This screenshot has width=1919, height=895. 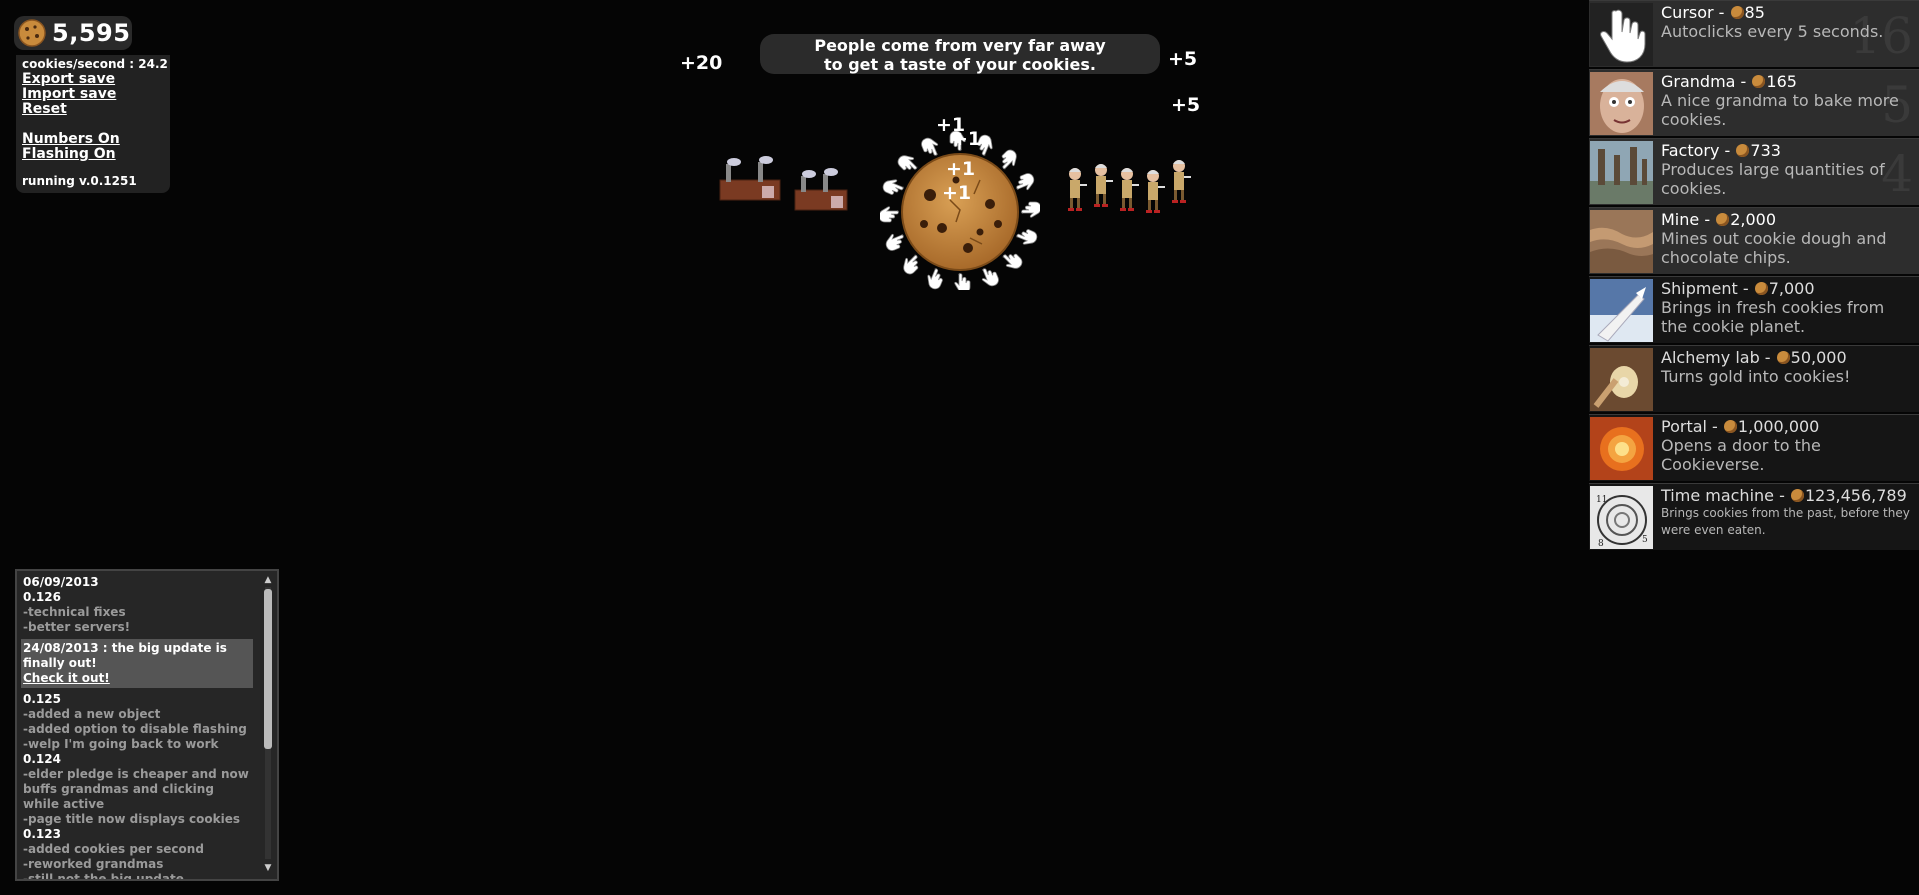 What do you see at coordinates (1621, 310) in the screenshot?
I see `shipment-icon` at bounding box center [1621, 310].